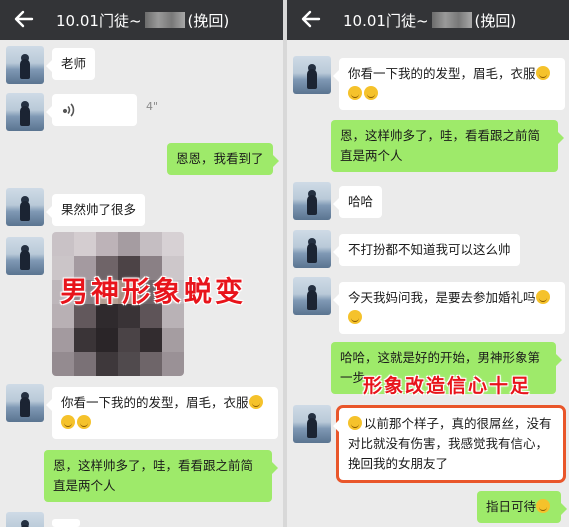 This screenshot has width=569, height=527. I want to click on message-bubble-incoming: 不打扮都不知道我可以这么帅, so click(426, 250).